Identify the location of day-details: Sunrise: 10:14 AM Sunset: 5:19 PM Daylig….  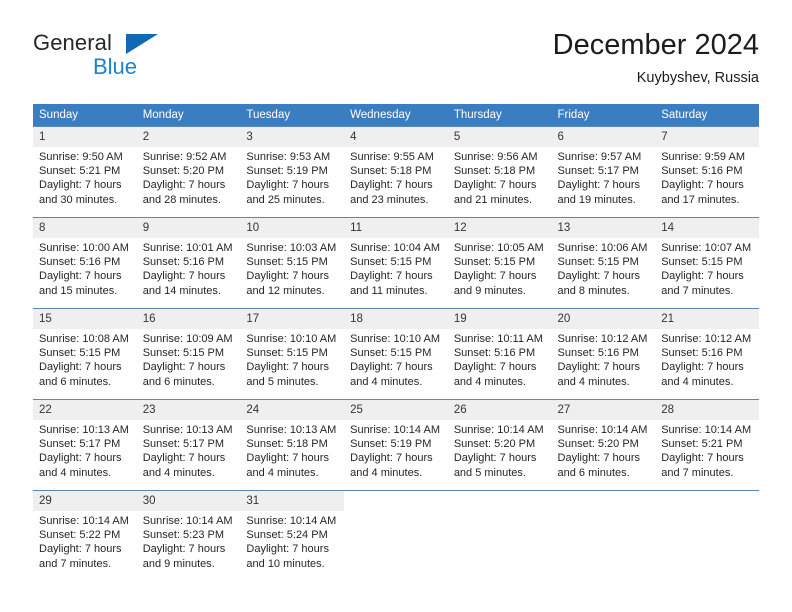
(396, 450).